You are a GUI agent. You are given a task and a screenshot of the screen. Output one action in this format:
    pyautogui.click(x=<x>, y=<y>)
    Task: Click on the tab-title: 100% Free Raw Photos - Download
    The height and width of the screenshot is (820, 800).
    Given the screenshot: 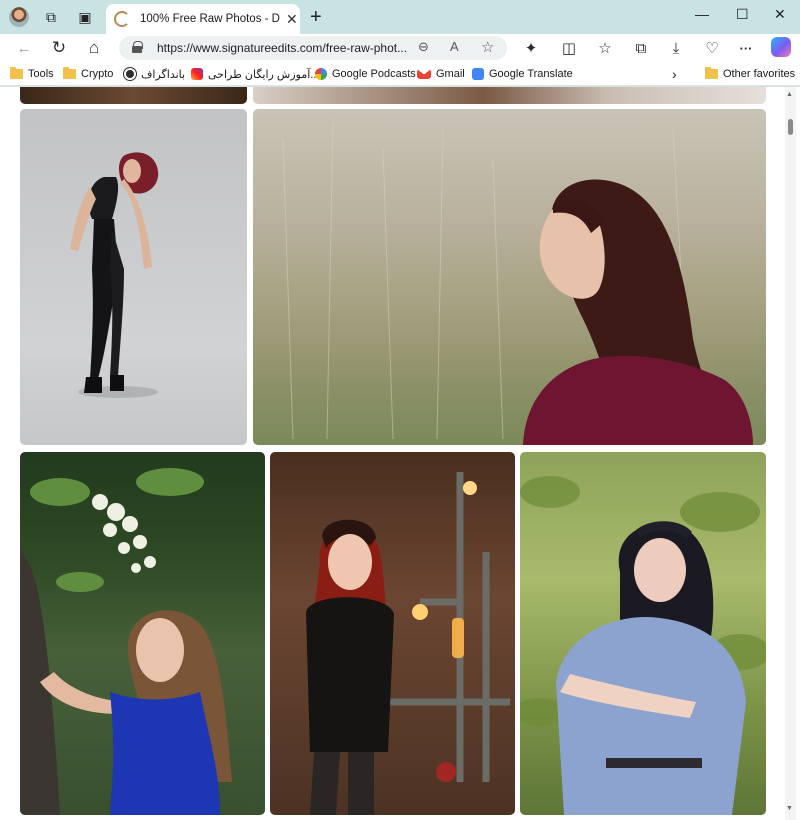 What is the action you would take?
    pyautogui.click(x=210, y=19)
    